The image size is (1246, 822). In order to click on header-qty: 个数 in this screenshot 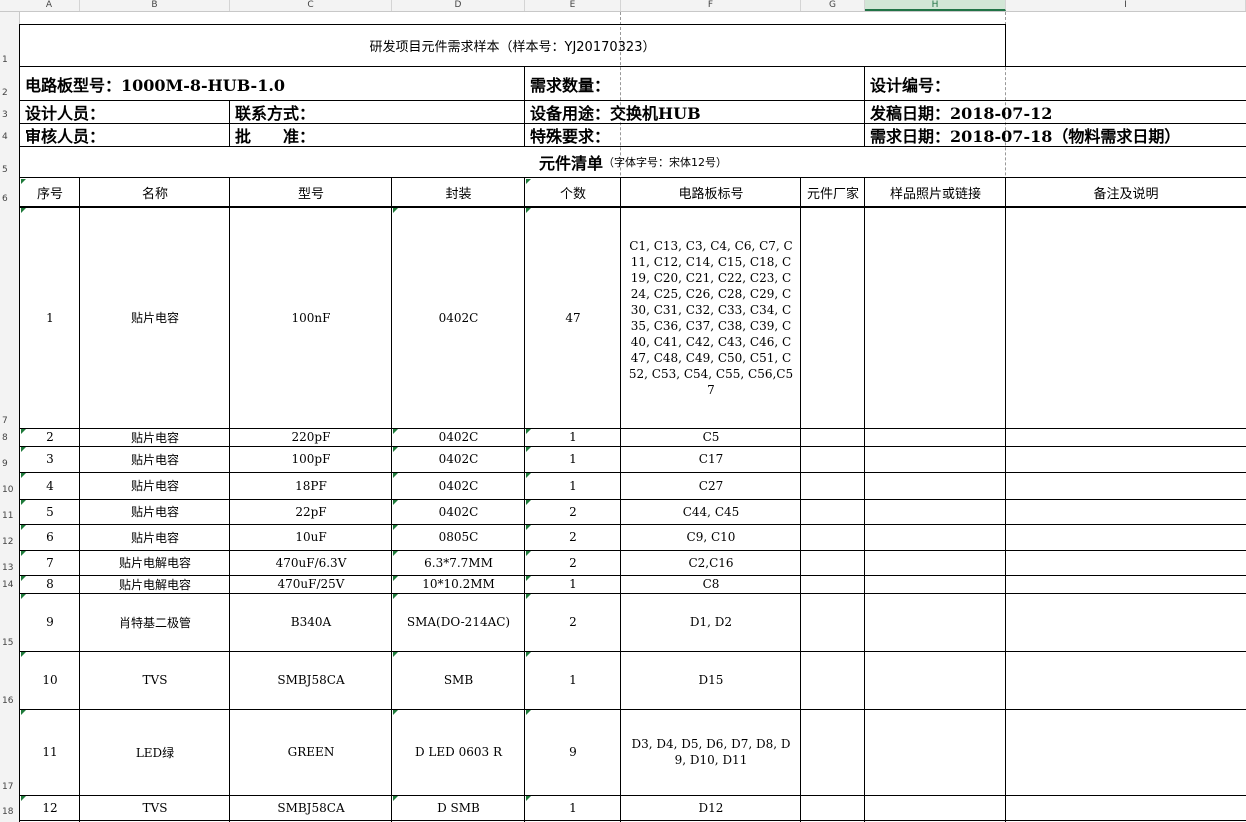, I will do `click(573, 192)`.